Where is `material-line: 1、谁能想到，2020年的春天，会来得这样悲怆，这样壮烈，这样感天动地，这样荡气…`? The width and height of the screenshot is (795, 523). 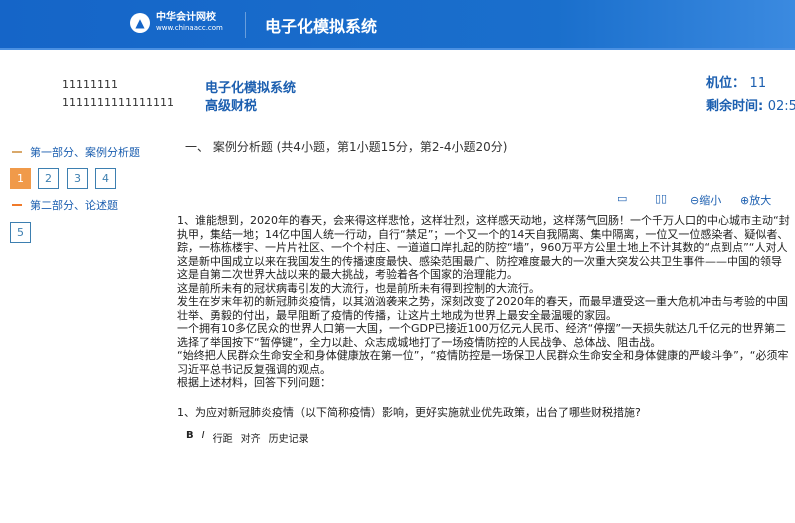 material-line: 1、谁能想到，2020年的春天，会来得这样悲怆，这样壮烈，这样感天动地，这样荡气… is located at coordinates (483, 220).